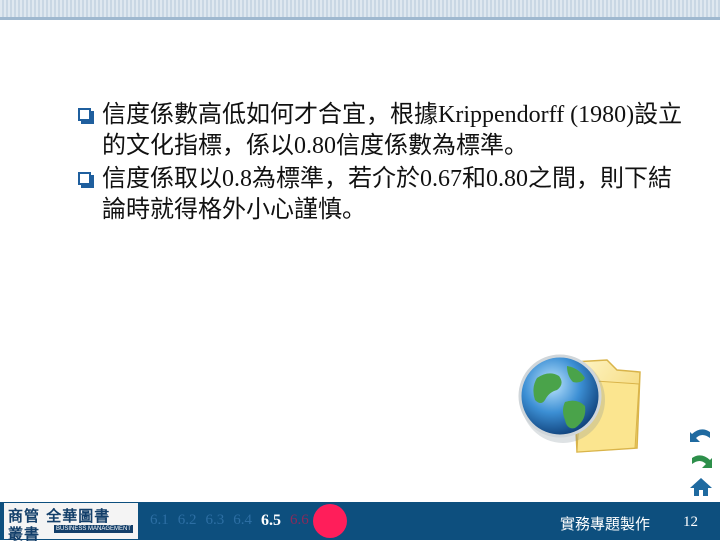  I want to click on globe-folder-icon, so click(579, 403).